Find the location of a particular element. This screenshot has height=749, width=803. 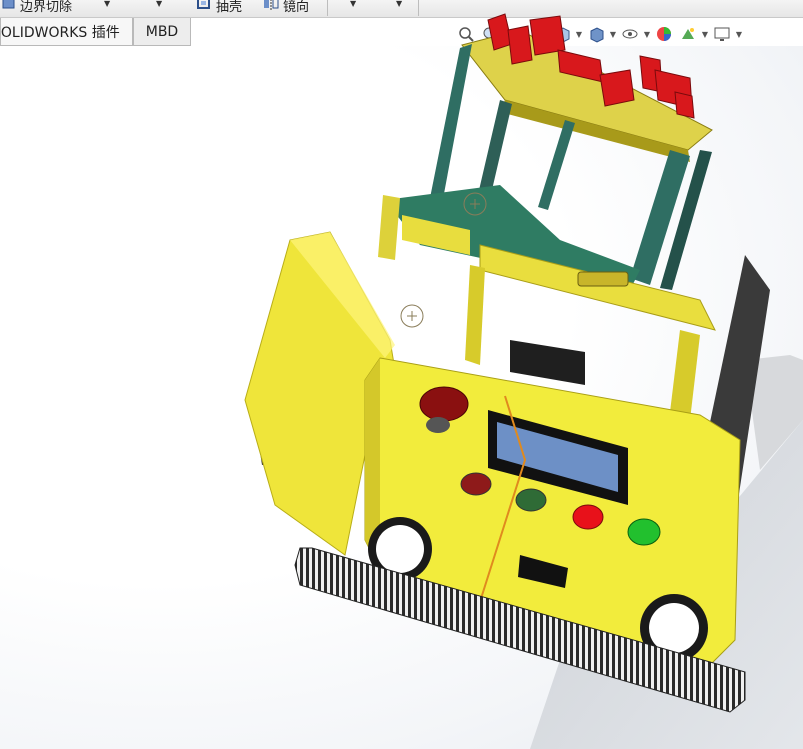

button-red is located at coordinates (588, 517).